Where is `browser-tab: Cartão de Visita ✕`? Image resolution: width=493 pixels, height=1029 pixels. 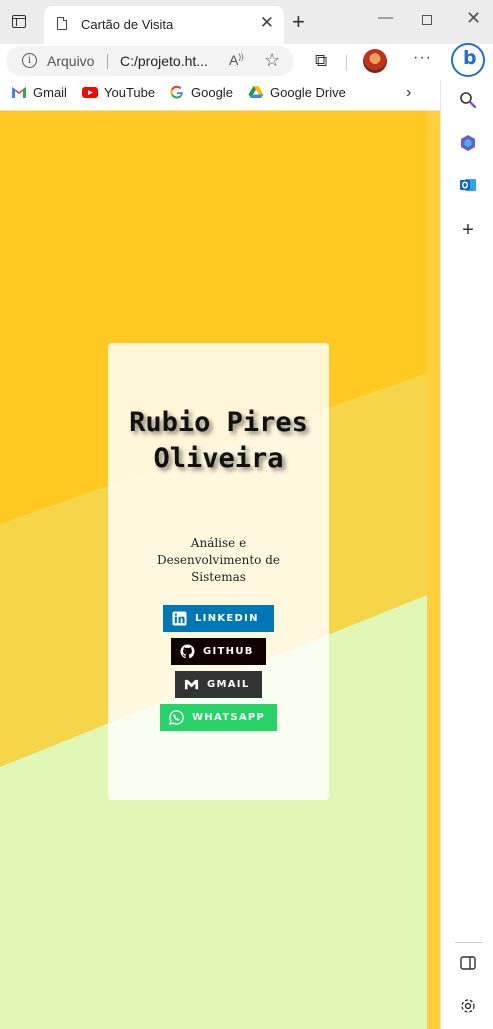 browser-tab: Cartão de Visita ✕ is located at coordinates (164, 25).